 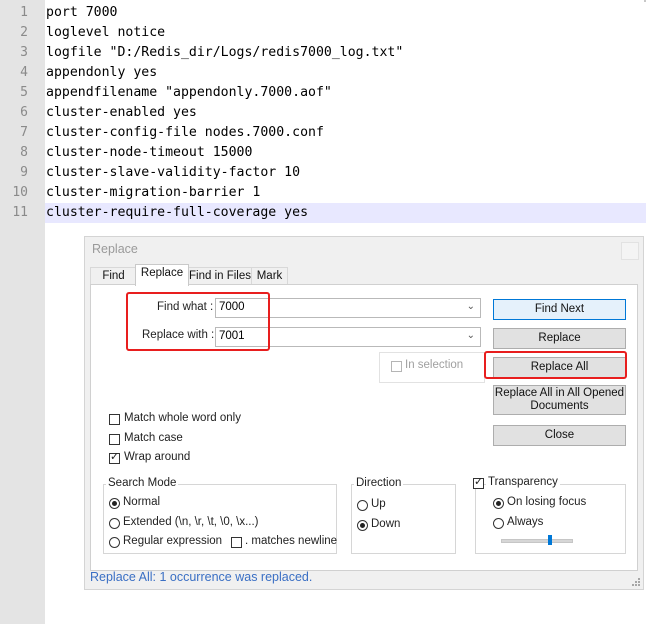 What do you see at coordinates (121, 113) in the screenshot?
I see `line-text: cluster-enabled yes` at bounding box center [121, 113].